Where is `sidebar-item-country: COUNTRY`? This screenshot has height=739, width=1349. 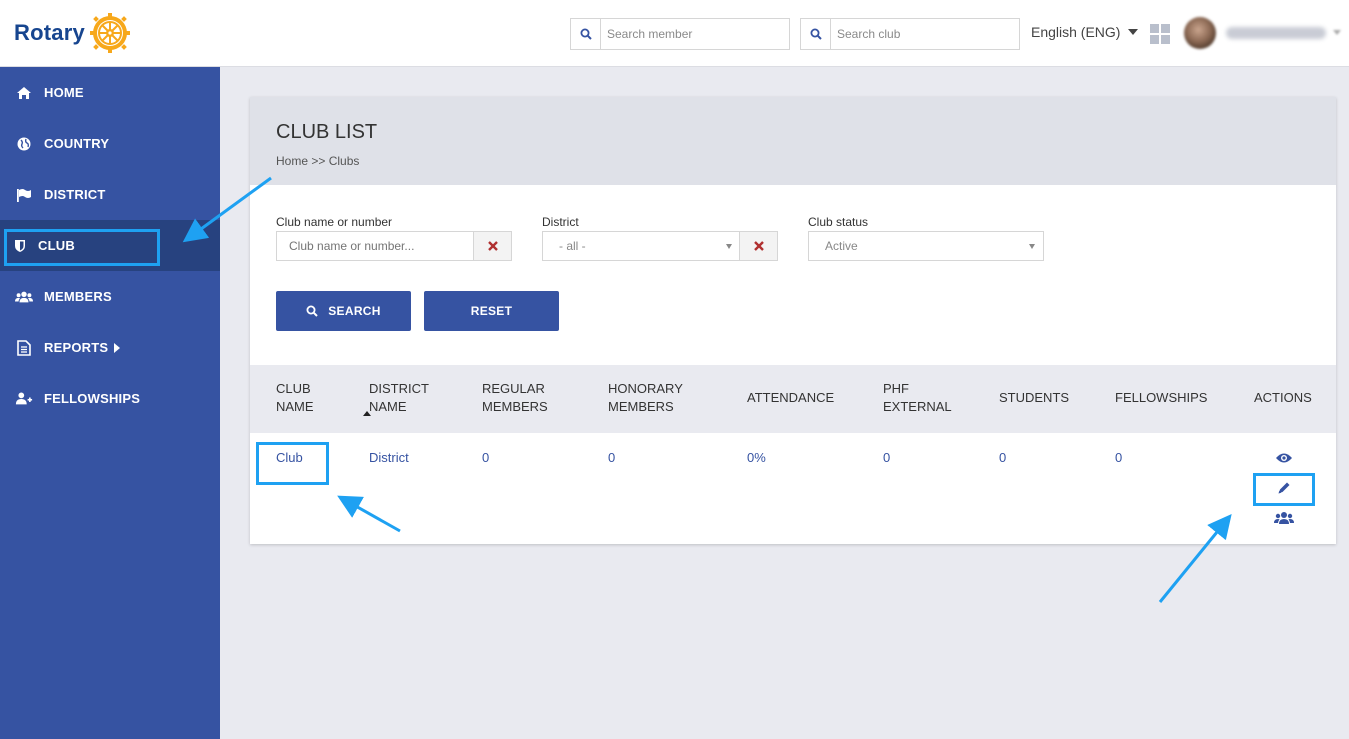 sidebar-item-country: COUNTRY is located at coordinates (110, 143).